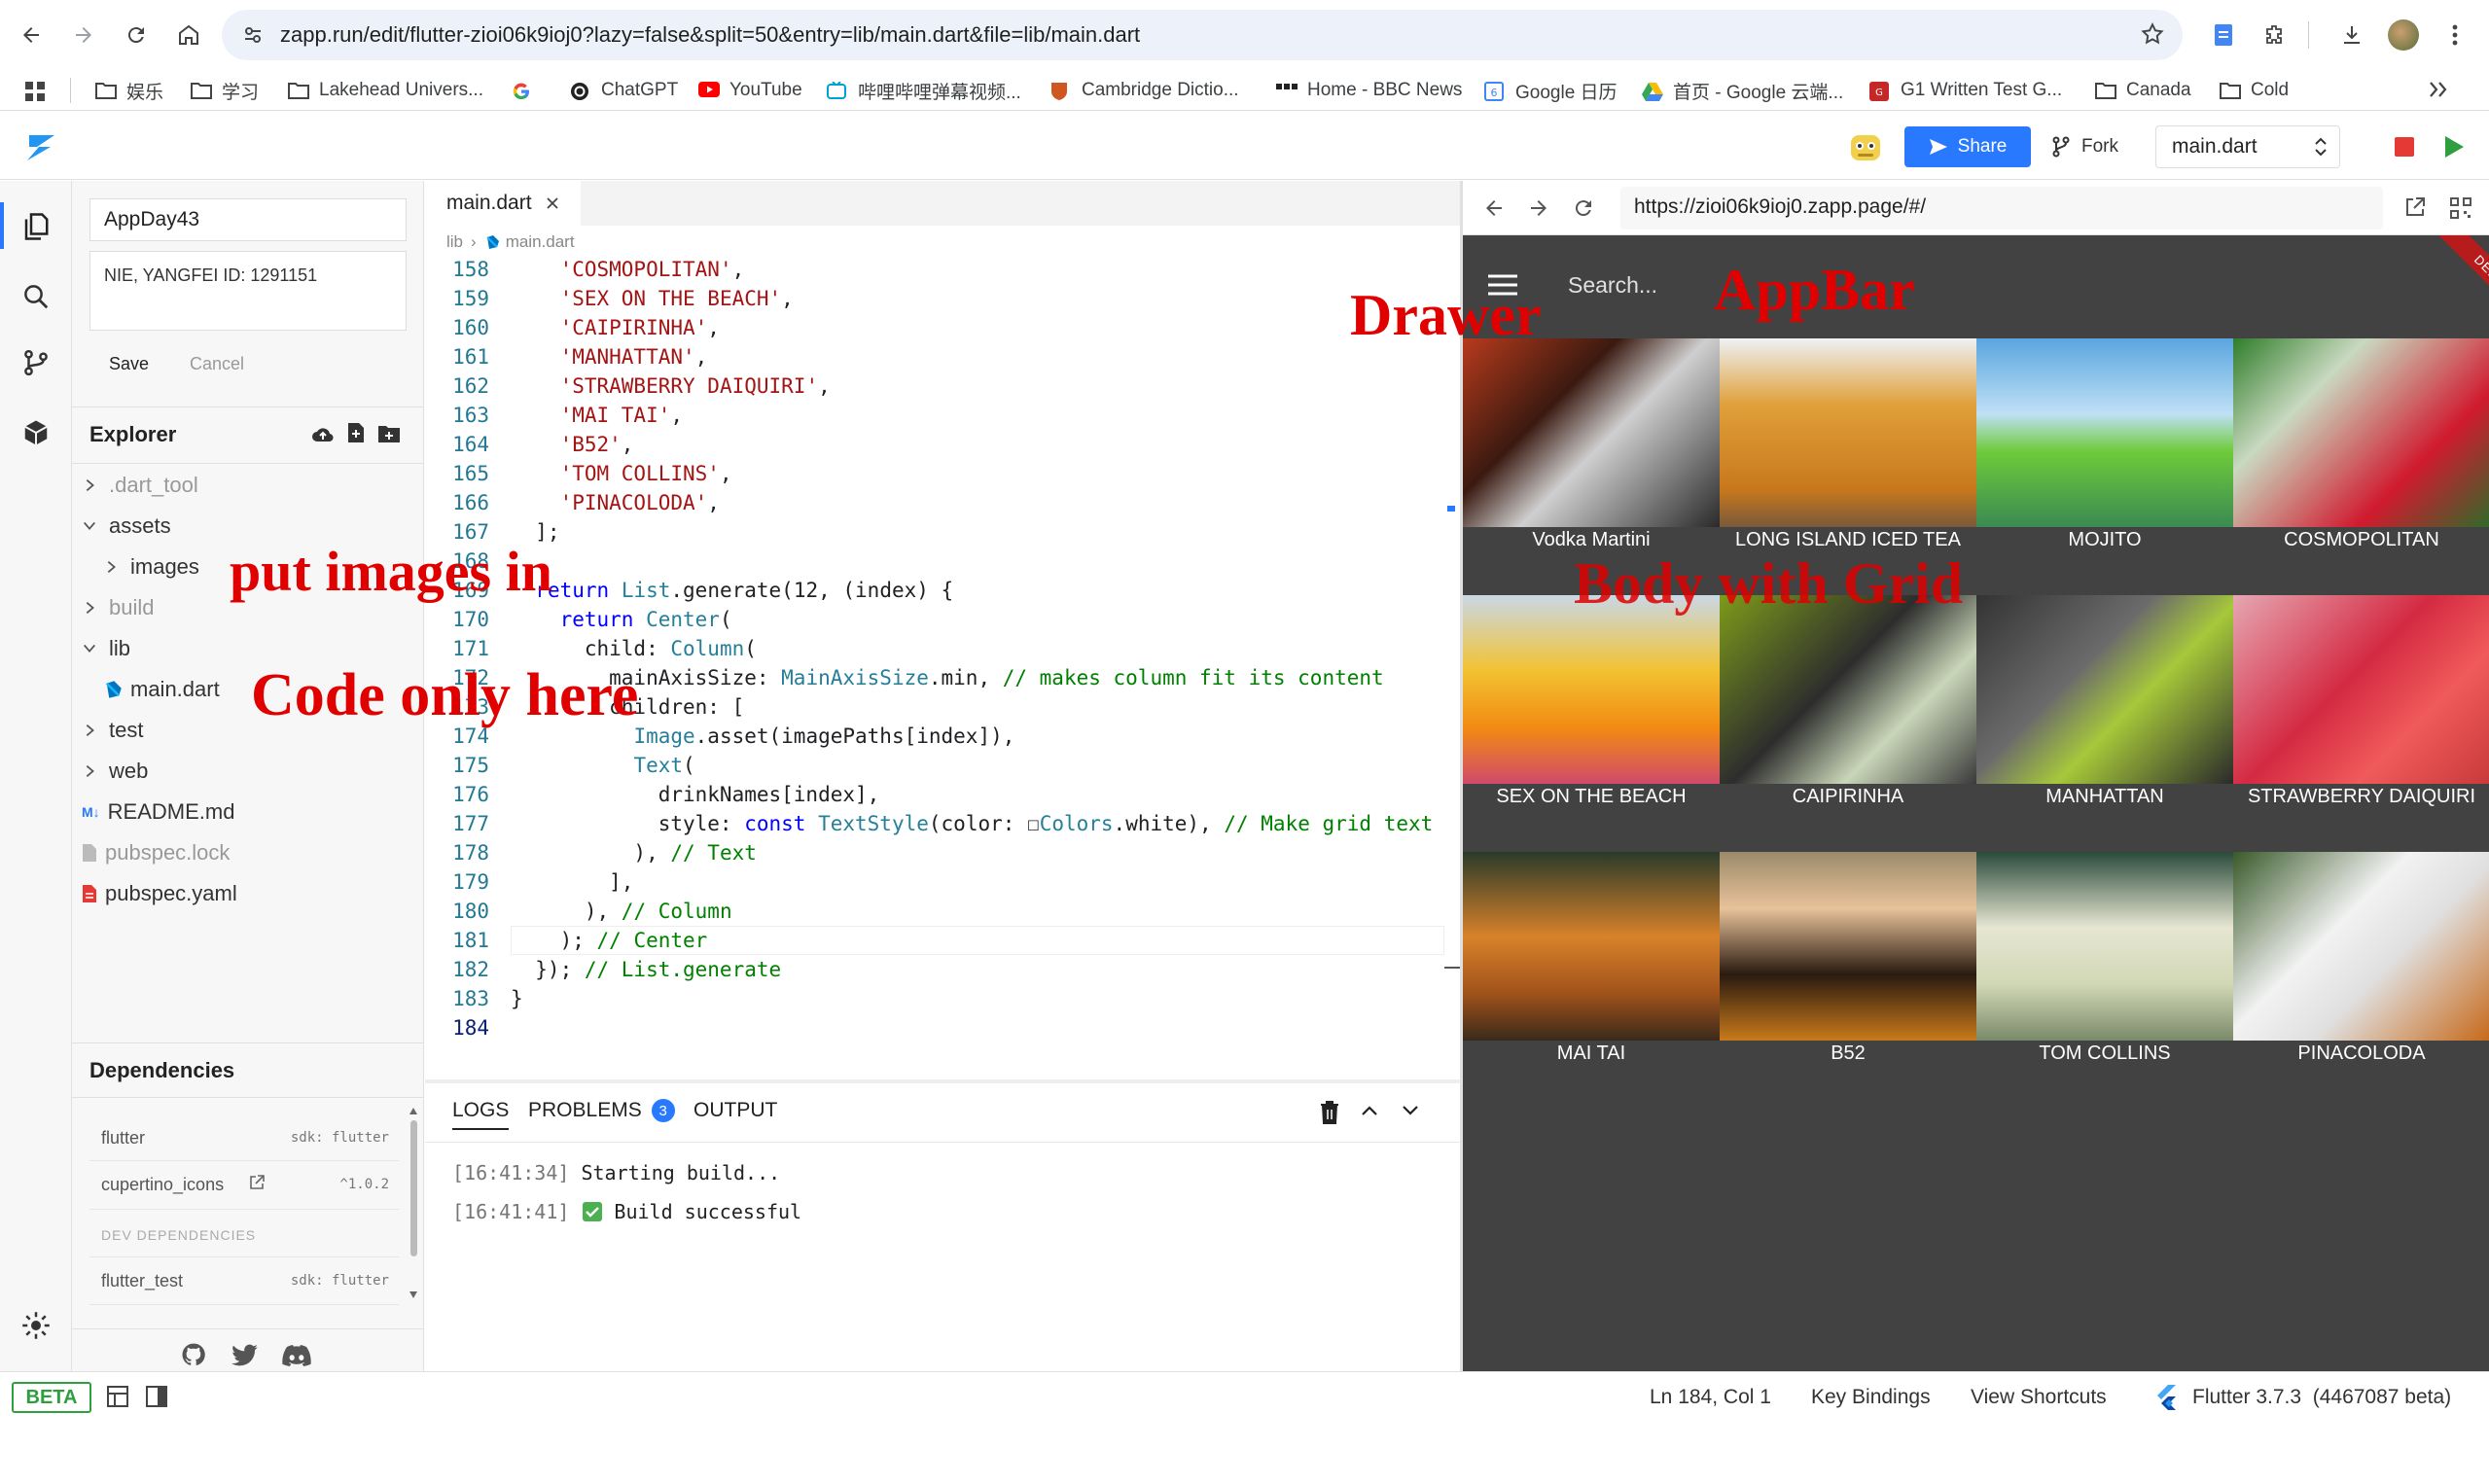 The image size is (2489, 1484). Describe the element at coordinates (1865, 147) in the screenshot. I see `user-avatar-icon` at that location.